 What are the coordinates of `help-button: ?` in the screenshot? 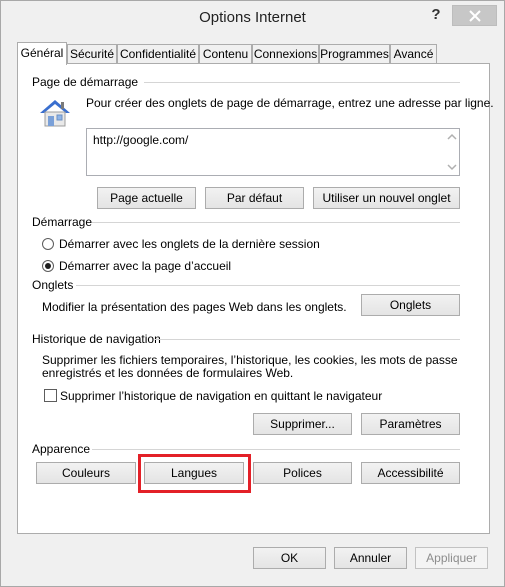 It's located at (436, 16).